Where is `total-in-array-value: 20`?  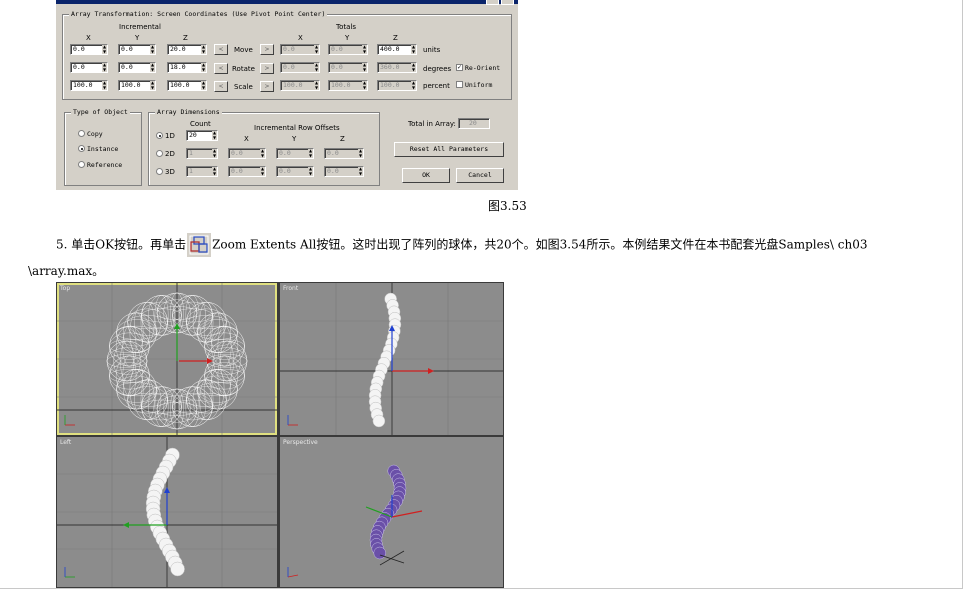
total-in-array-value: 20 is located at coordinates (474, 123).